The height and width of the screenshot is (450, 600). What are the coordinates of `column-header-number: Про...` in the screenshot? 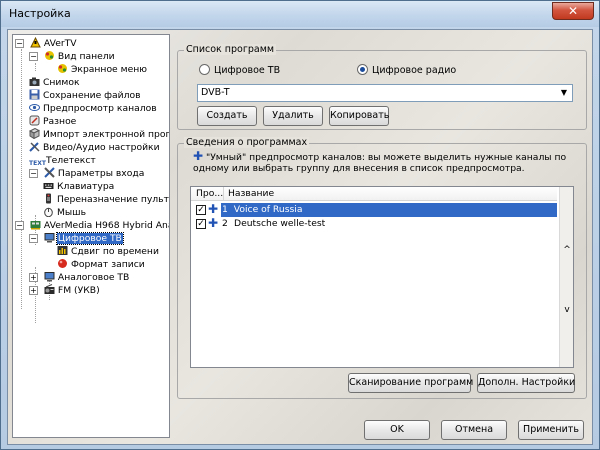 It's located at (209, 193).